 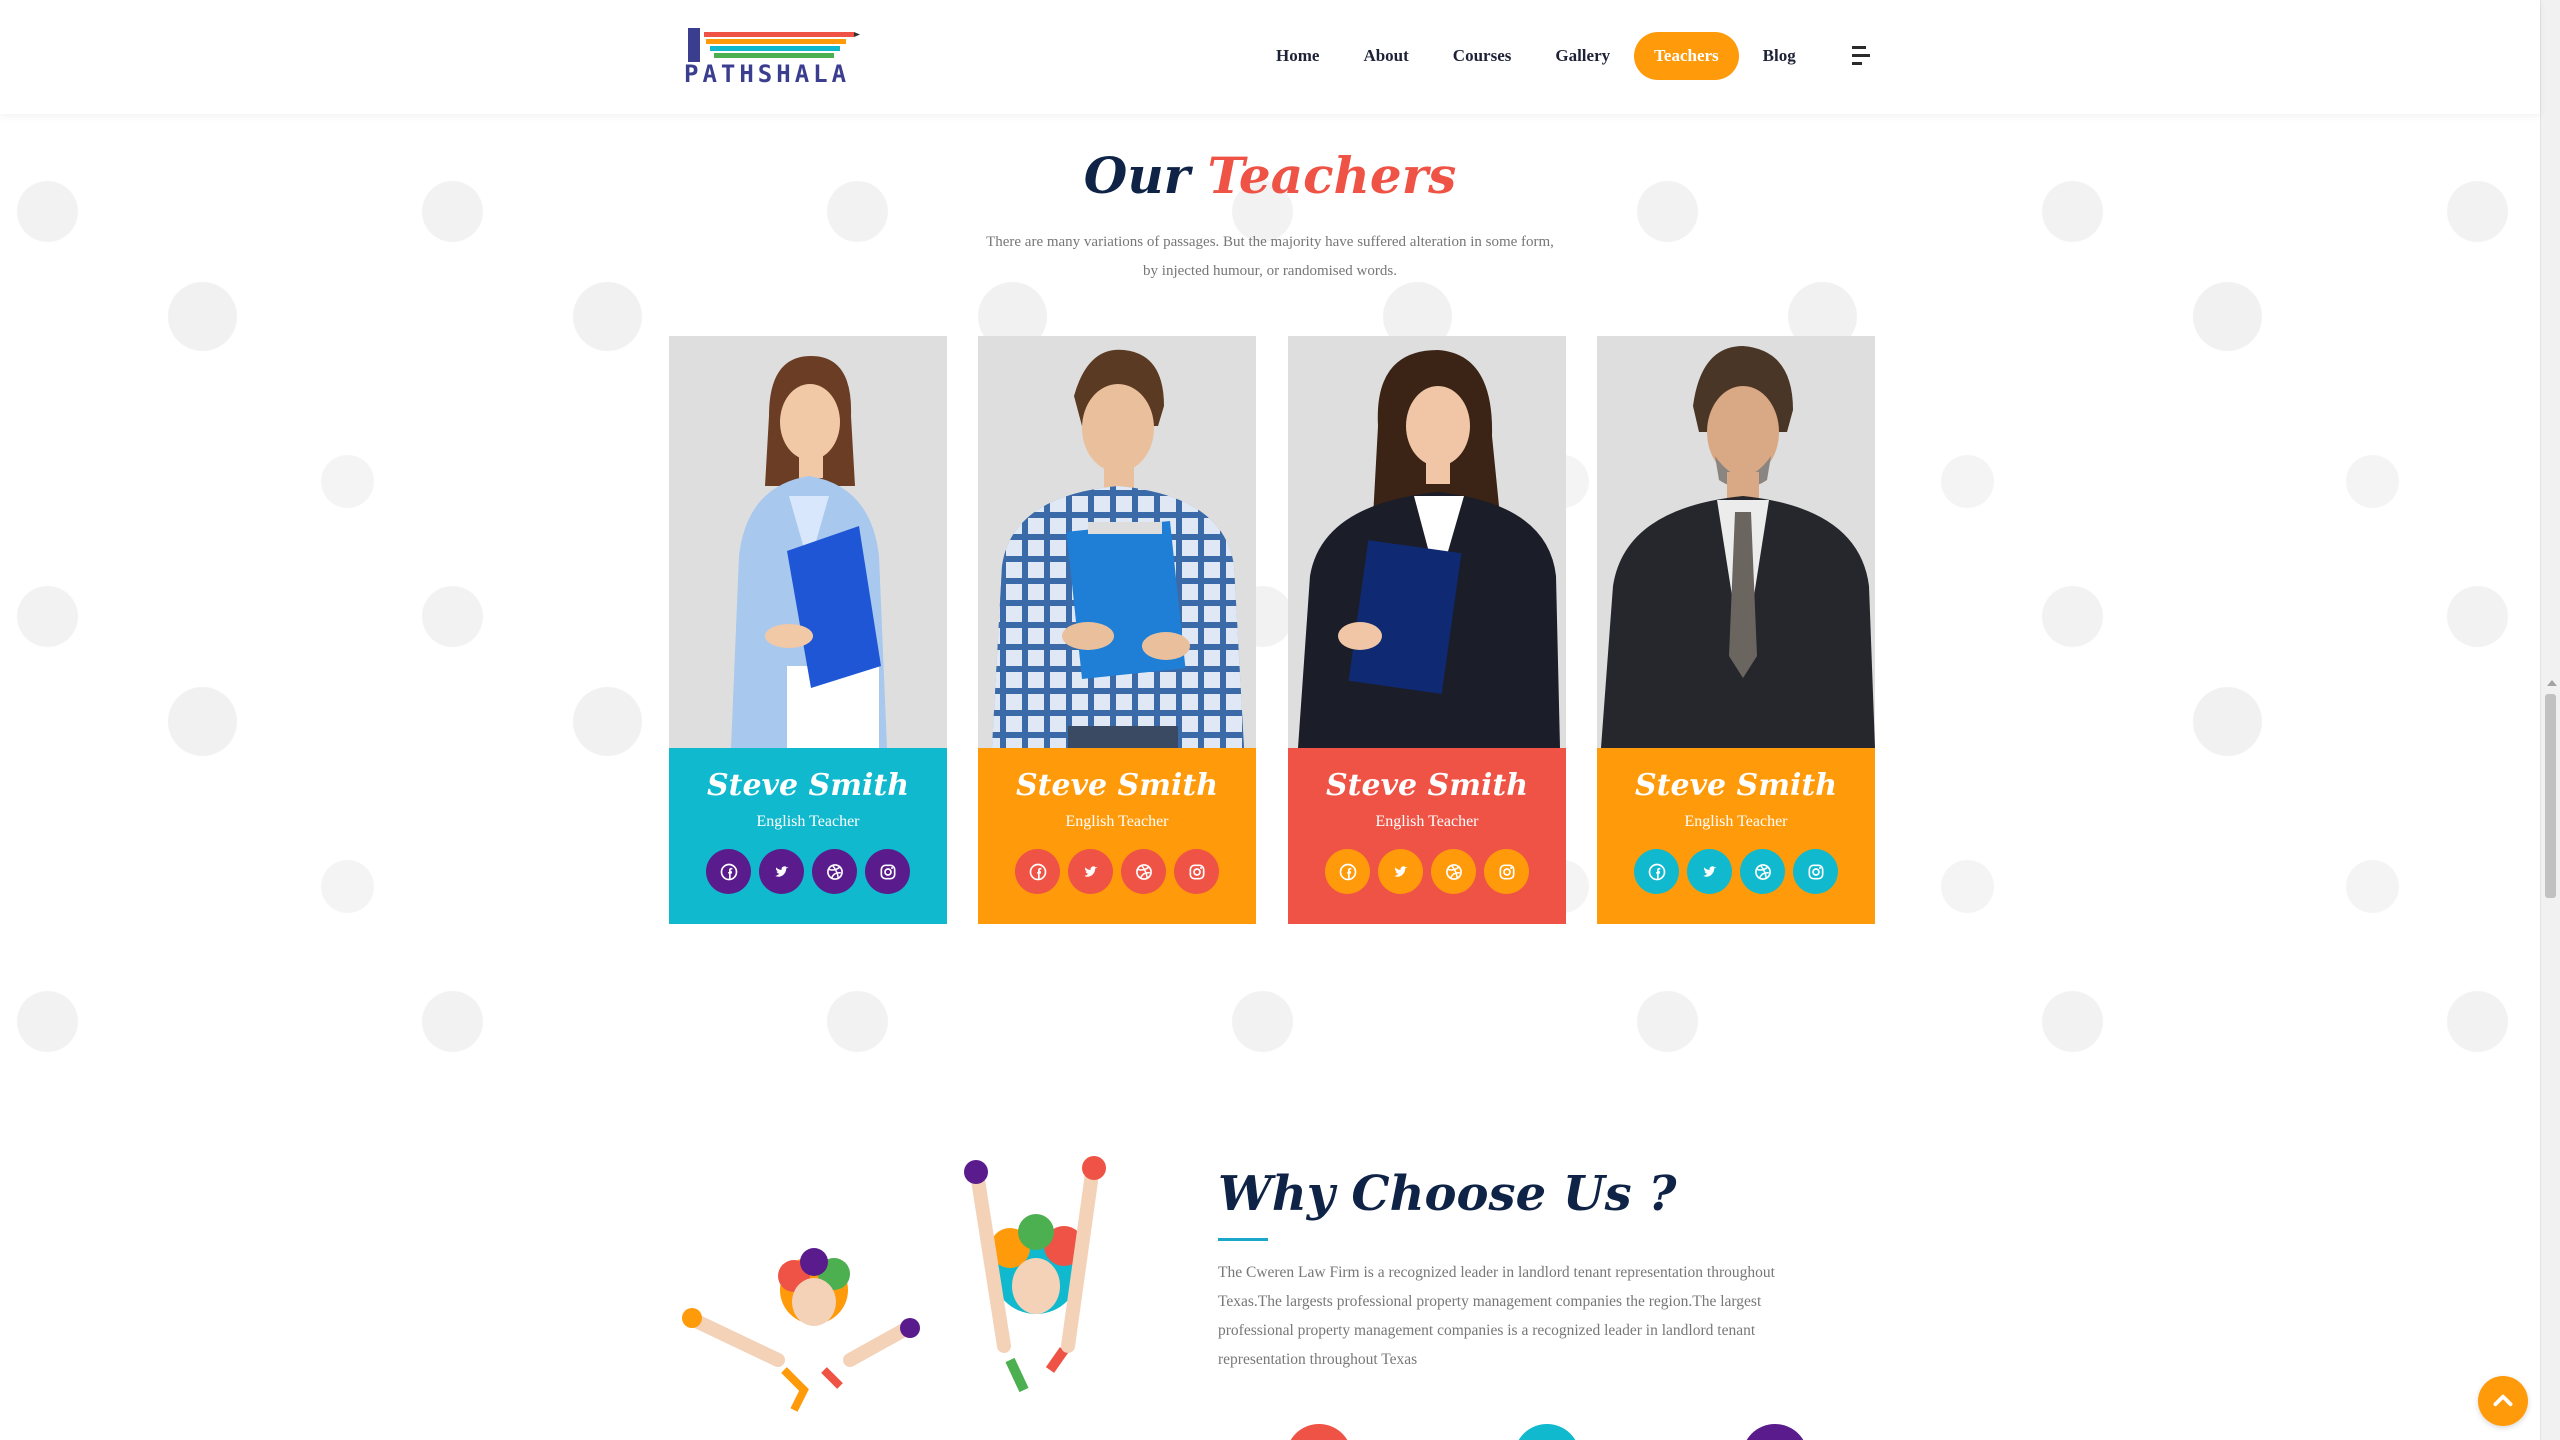 I want to click on teachers-section-title: Our Teachers, so click(x=1270, y=175).